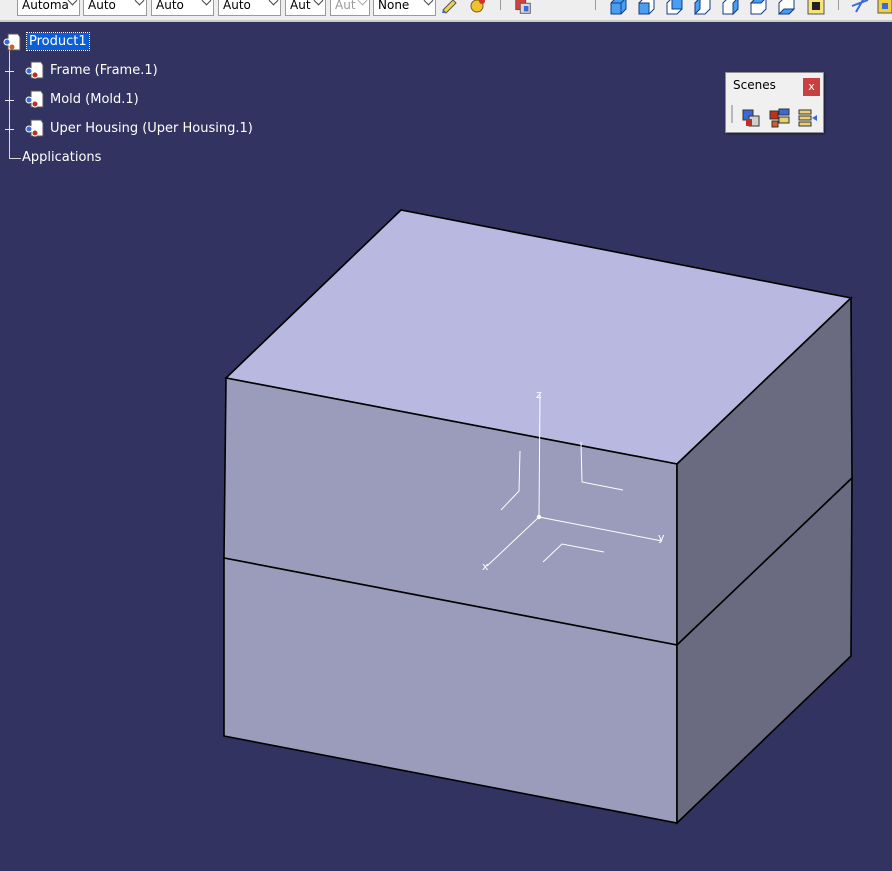 This screenshot has height=871, width=892. I want to click on point-symbol-combo: Aut, so click(350, 8).